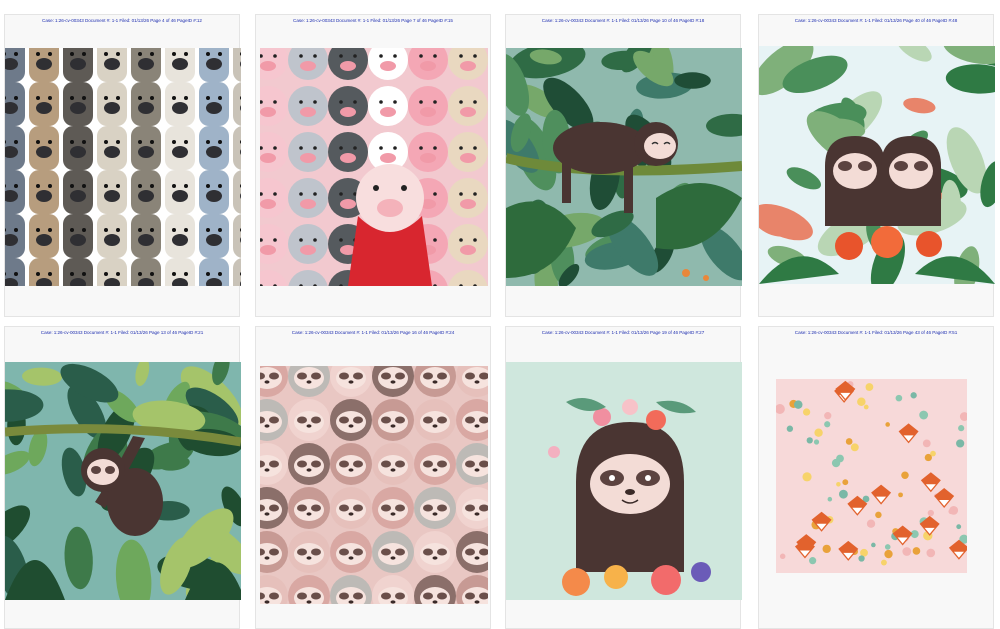  I want to click on artwork-two-sloths-flowers, so click(877, 165).